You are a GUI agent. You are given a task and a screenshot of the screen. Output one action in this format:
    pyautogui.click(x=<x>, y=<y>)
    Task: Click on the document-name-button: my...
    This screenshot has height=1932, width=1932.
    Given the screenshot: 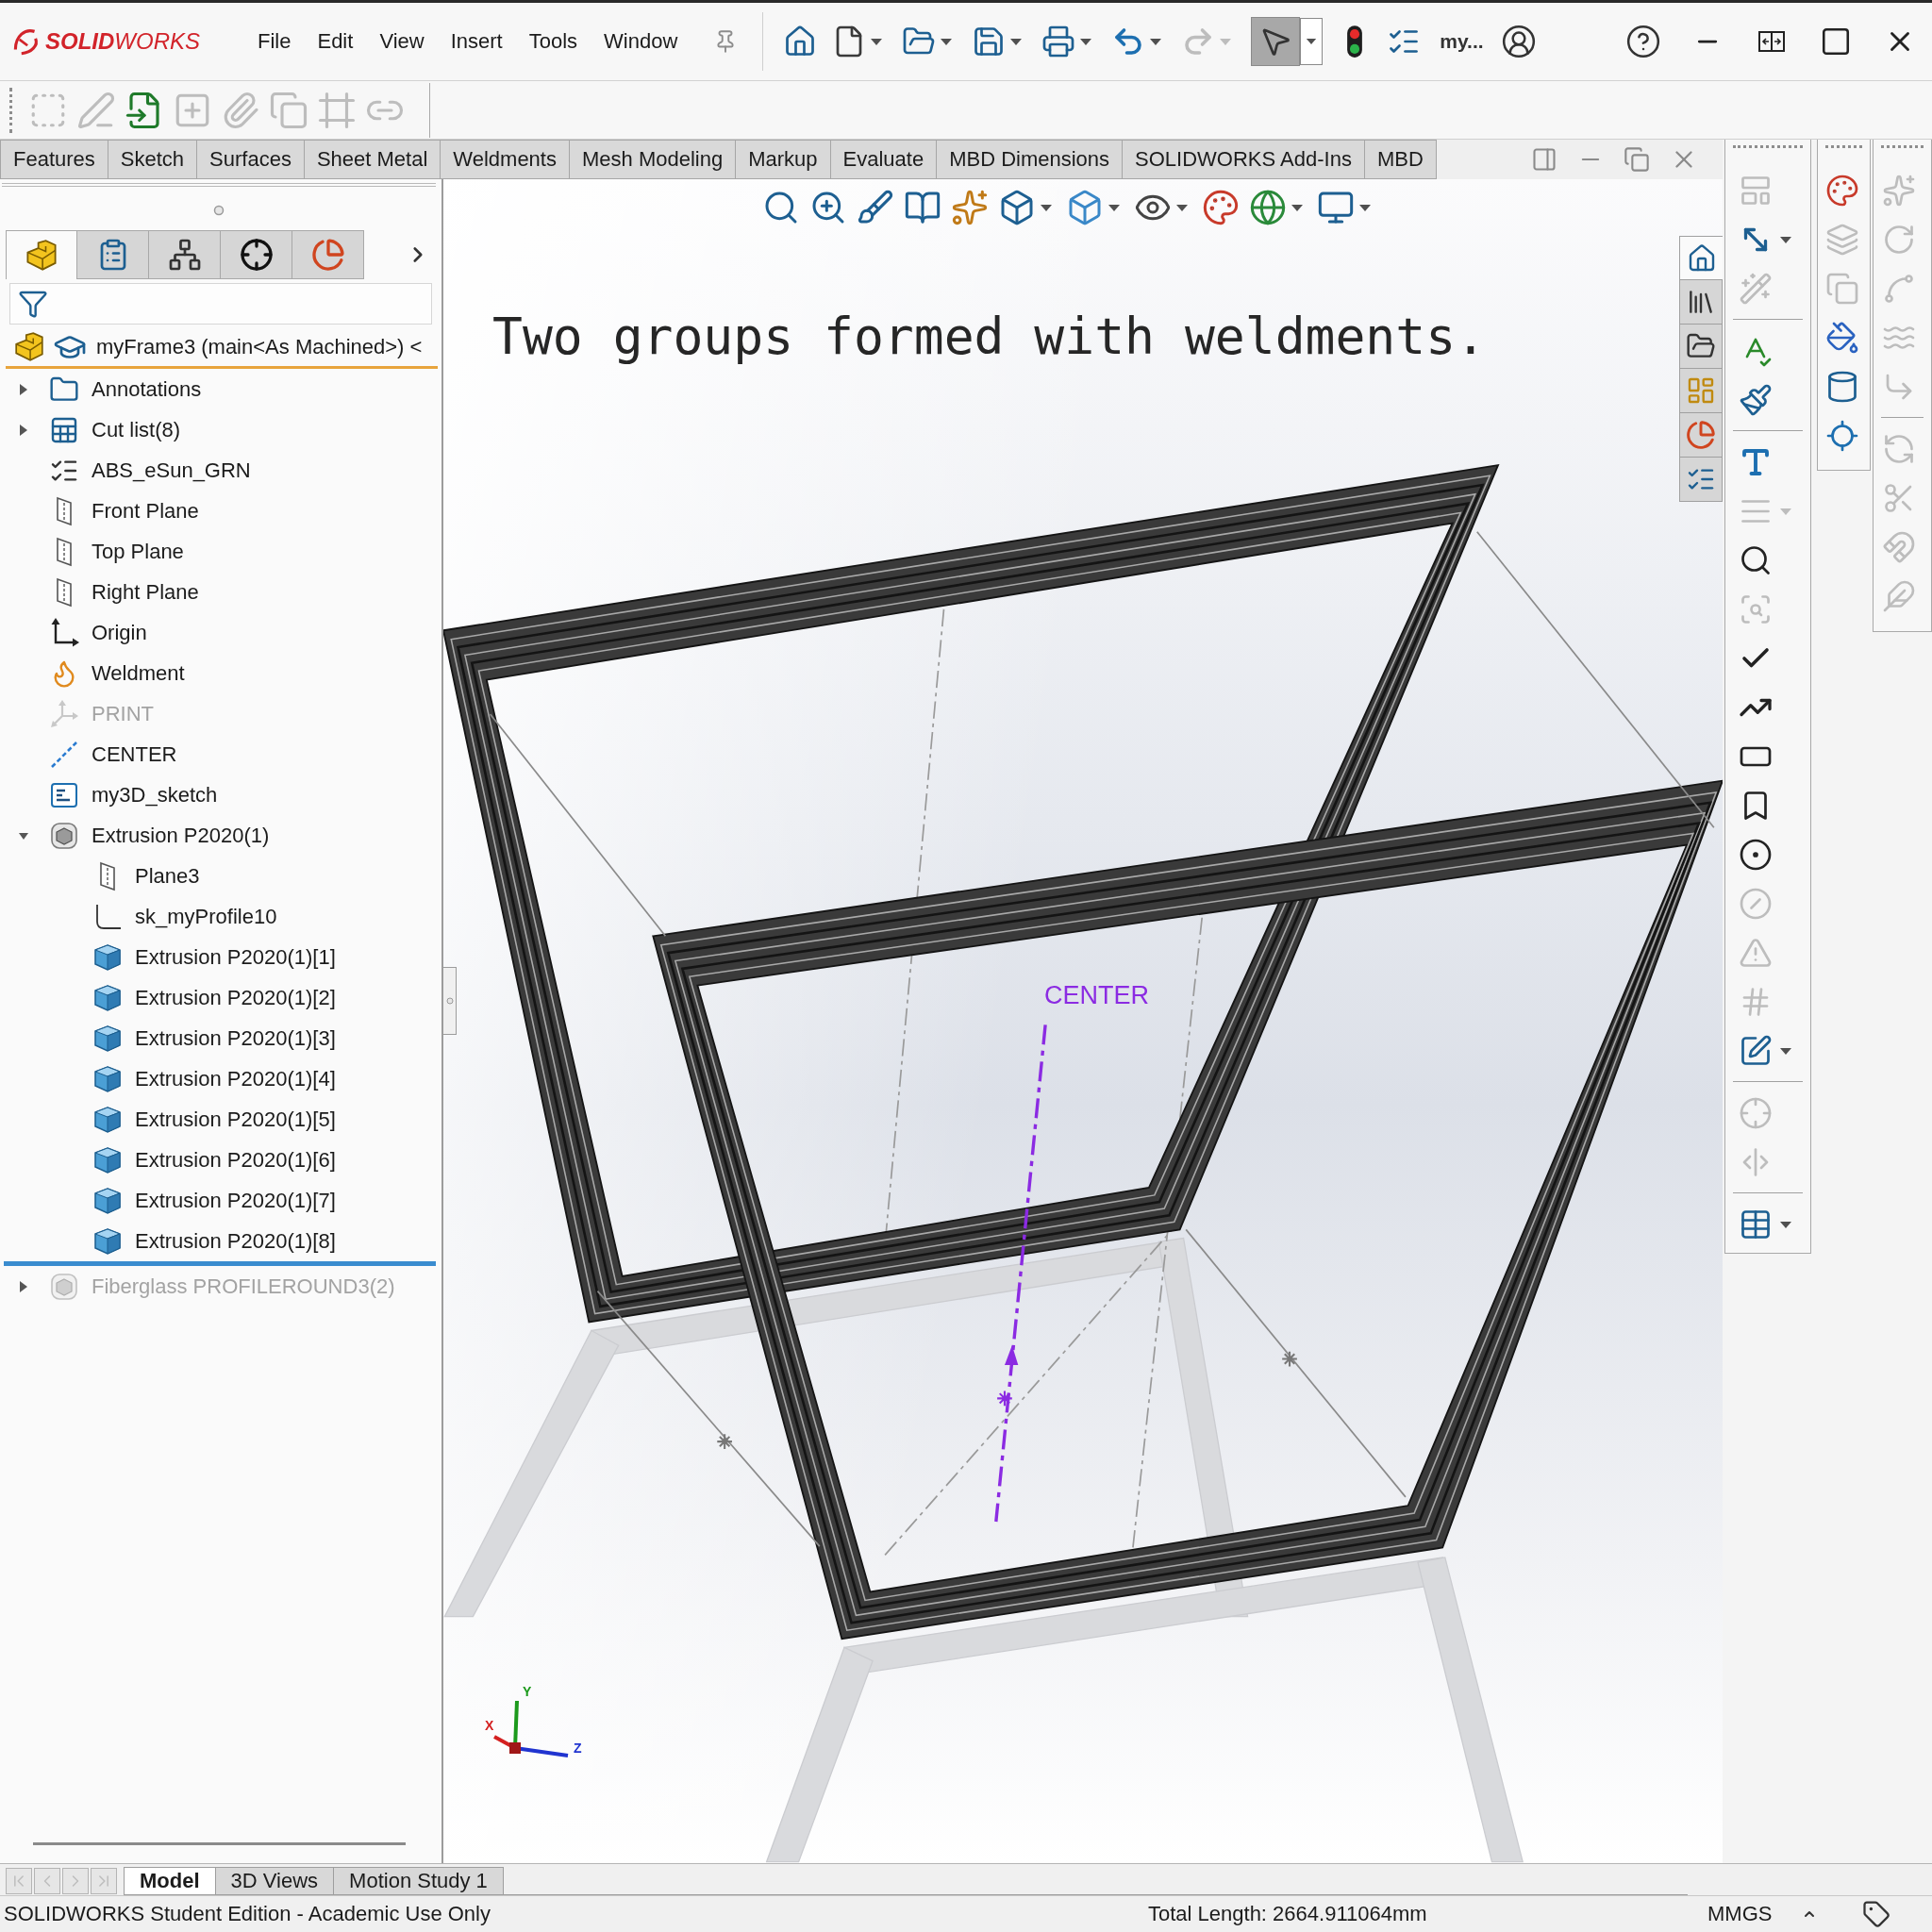 What is the action you would take?
    pyautogui.click(x=1462, y=41)
    